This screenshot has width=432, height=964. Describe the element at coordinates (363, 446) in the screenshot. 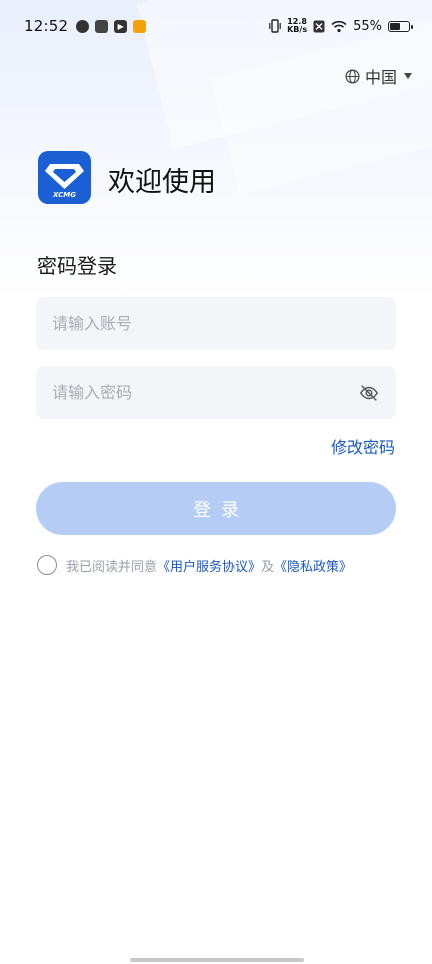

I see `change-password-link: 修改密码` at that location.